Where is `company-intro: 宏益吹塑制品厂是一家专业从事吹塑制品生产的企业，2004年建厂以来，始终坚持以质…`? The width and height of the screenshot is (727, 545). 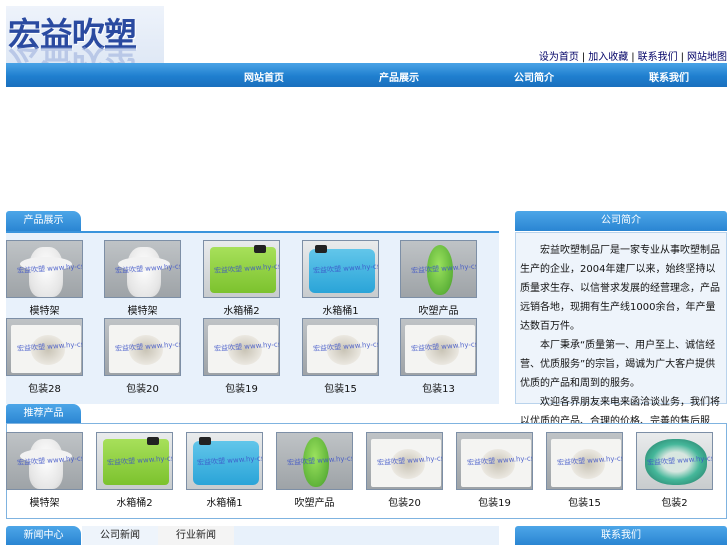
company-intro: 宏益吹塑制品厂是一家专业从事吹塑制品生产的企业，2004年建厂以来，始终坚持以质… is located at coordinates (621, 339).